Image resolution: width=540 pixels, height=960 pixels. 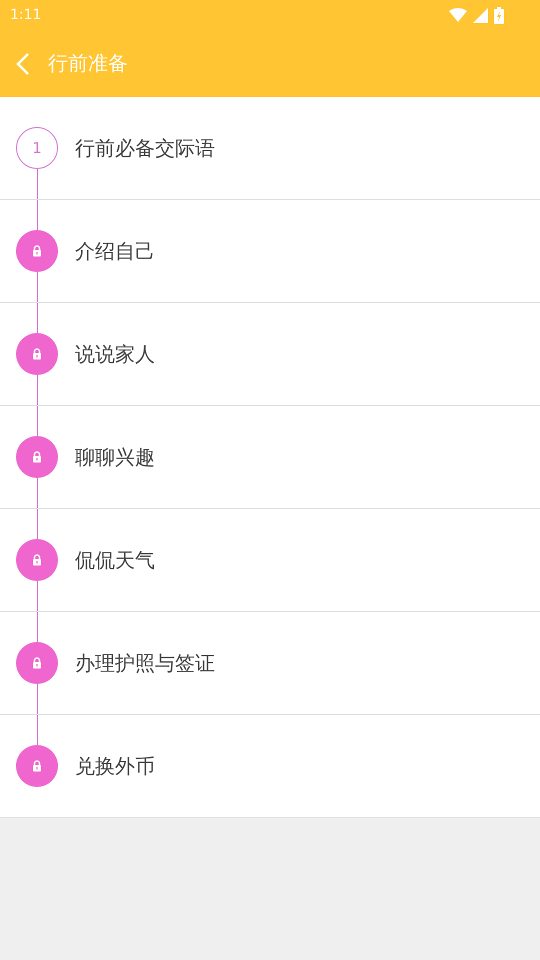 I want to click on lesson-item: 1 行前必备交际语, so click(x=270, y=148).